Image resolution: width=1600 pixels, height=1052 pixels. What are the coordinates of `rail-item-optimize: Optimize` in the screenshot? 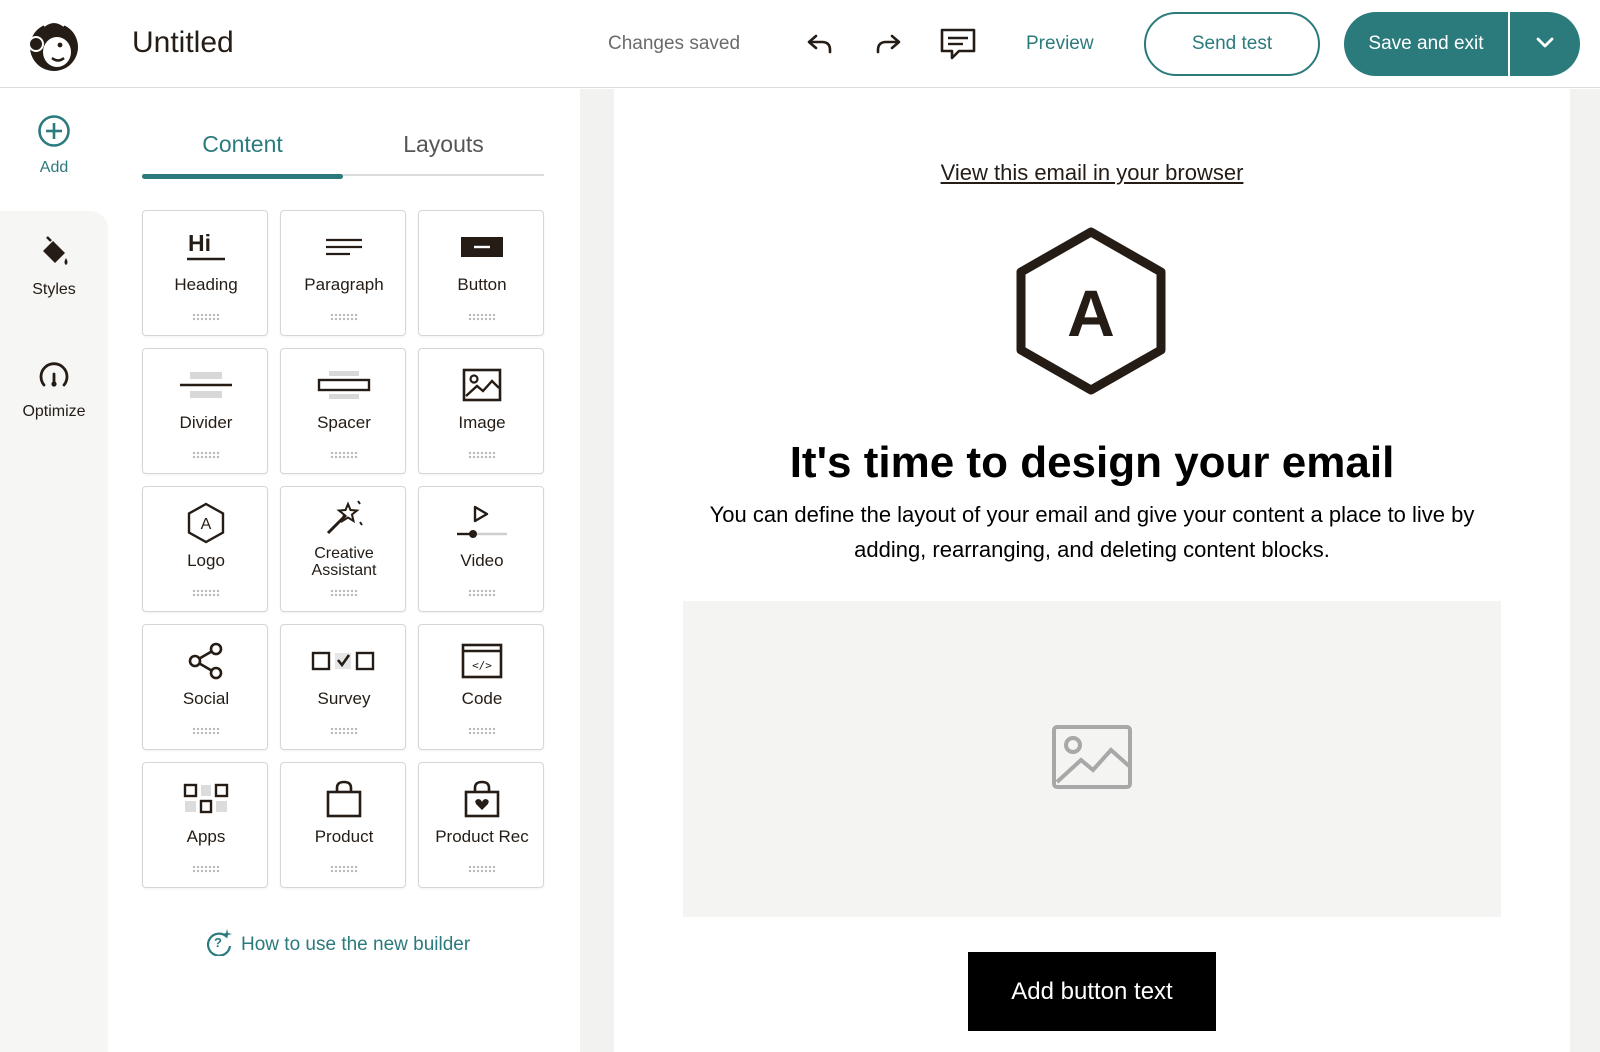 It's located at (54, 389).